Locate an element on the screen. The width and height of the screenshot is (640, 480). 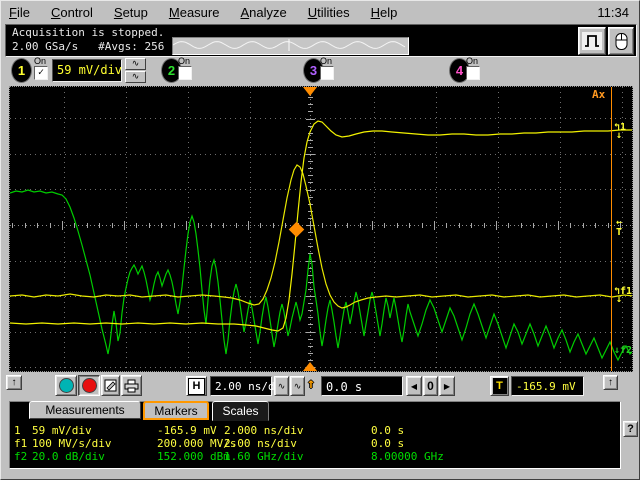
scales-1-xpos: 0.0 s is located at coordinates (388, 430).